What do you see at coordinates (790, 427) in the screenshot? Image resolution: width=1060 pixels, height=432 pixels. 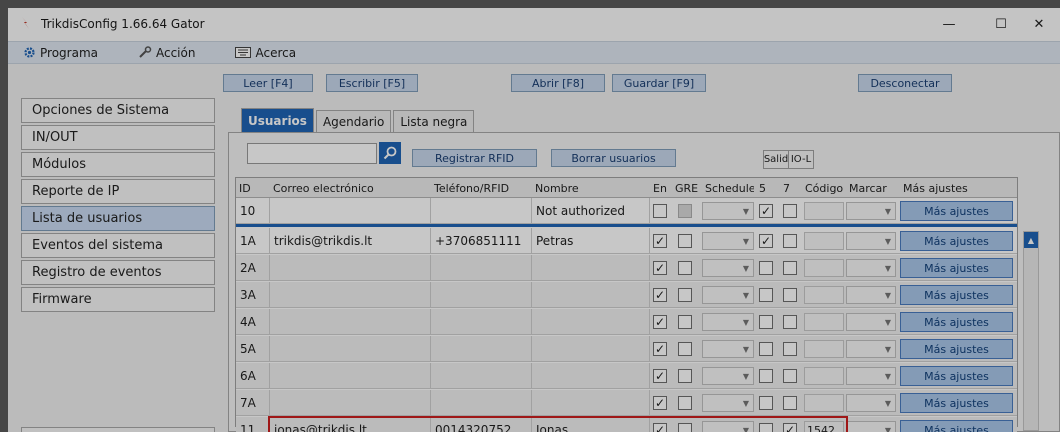 I see `checkbox-c7: ✓` at bounding box center [790, 427].